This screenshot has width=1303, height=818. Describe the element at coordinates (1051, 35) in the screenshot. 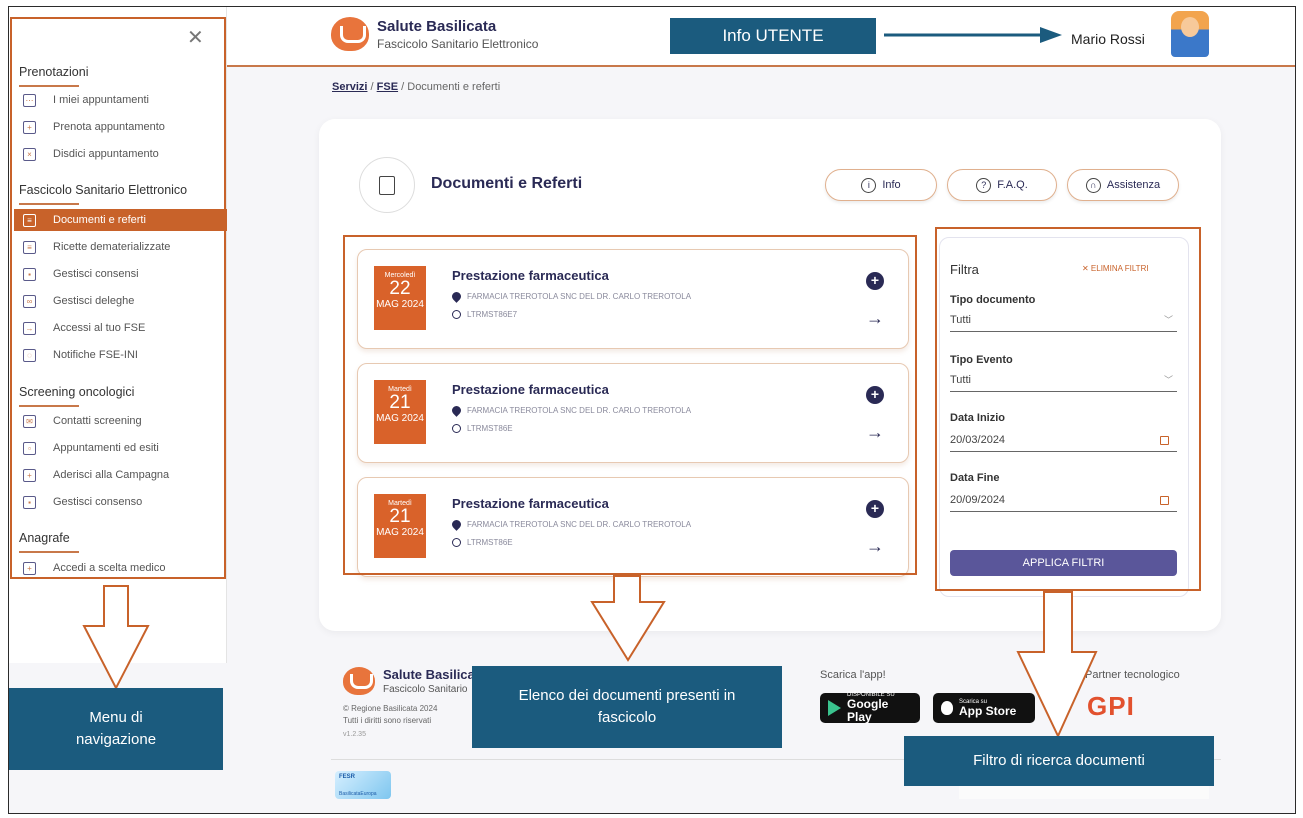

I see `arrow-head` at that location.